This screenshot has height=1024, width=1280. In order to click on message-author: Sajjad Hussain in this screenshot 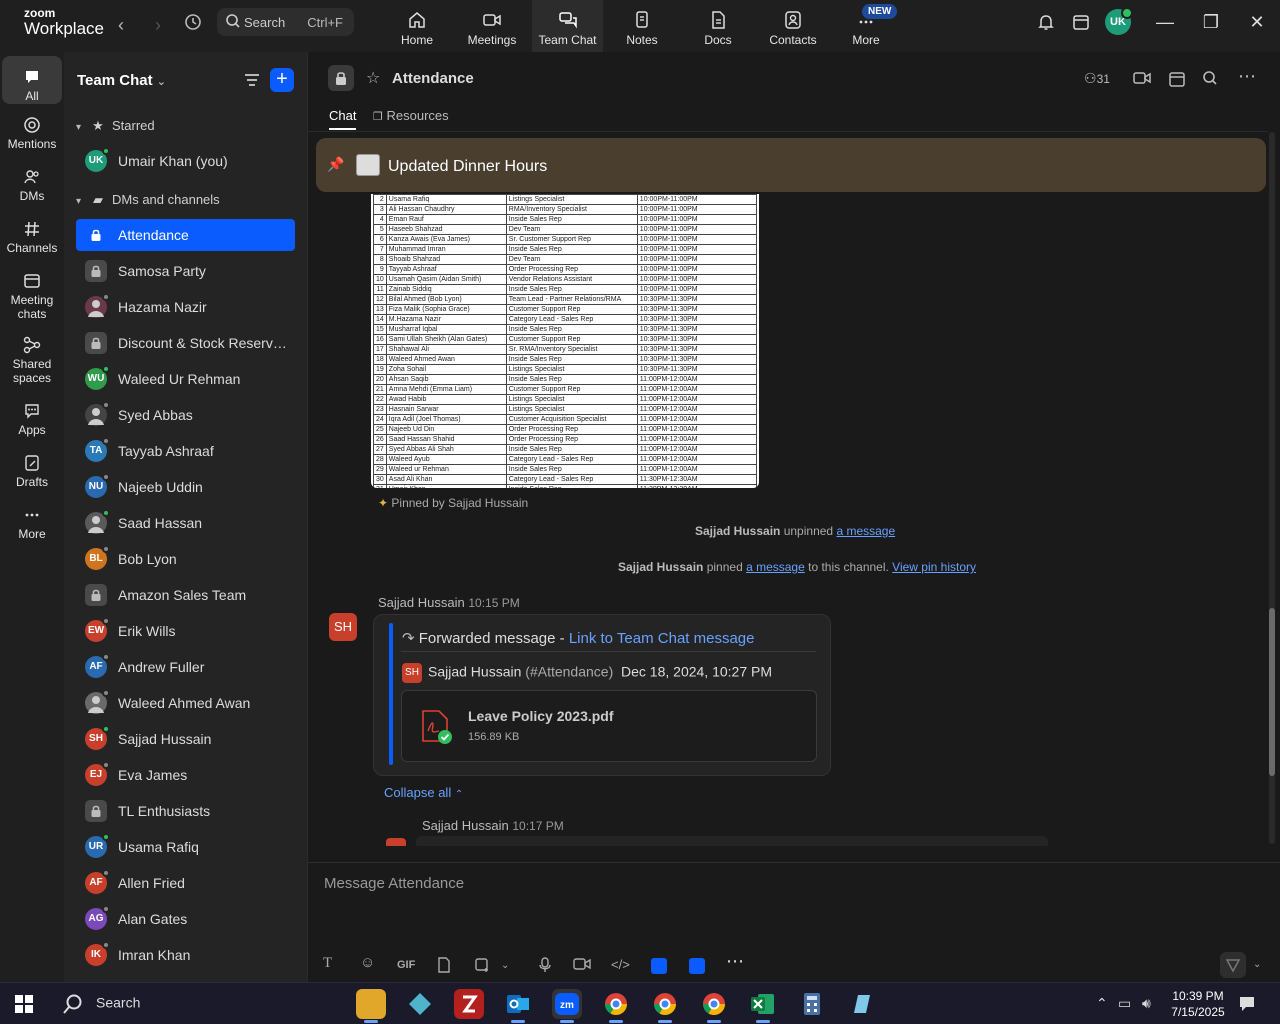, I will do `click(421, 602)`.